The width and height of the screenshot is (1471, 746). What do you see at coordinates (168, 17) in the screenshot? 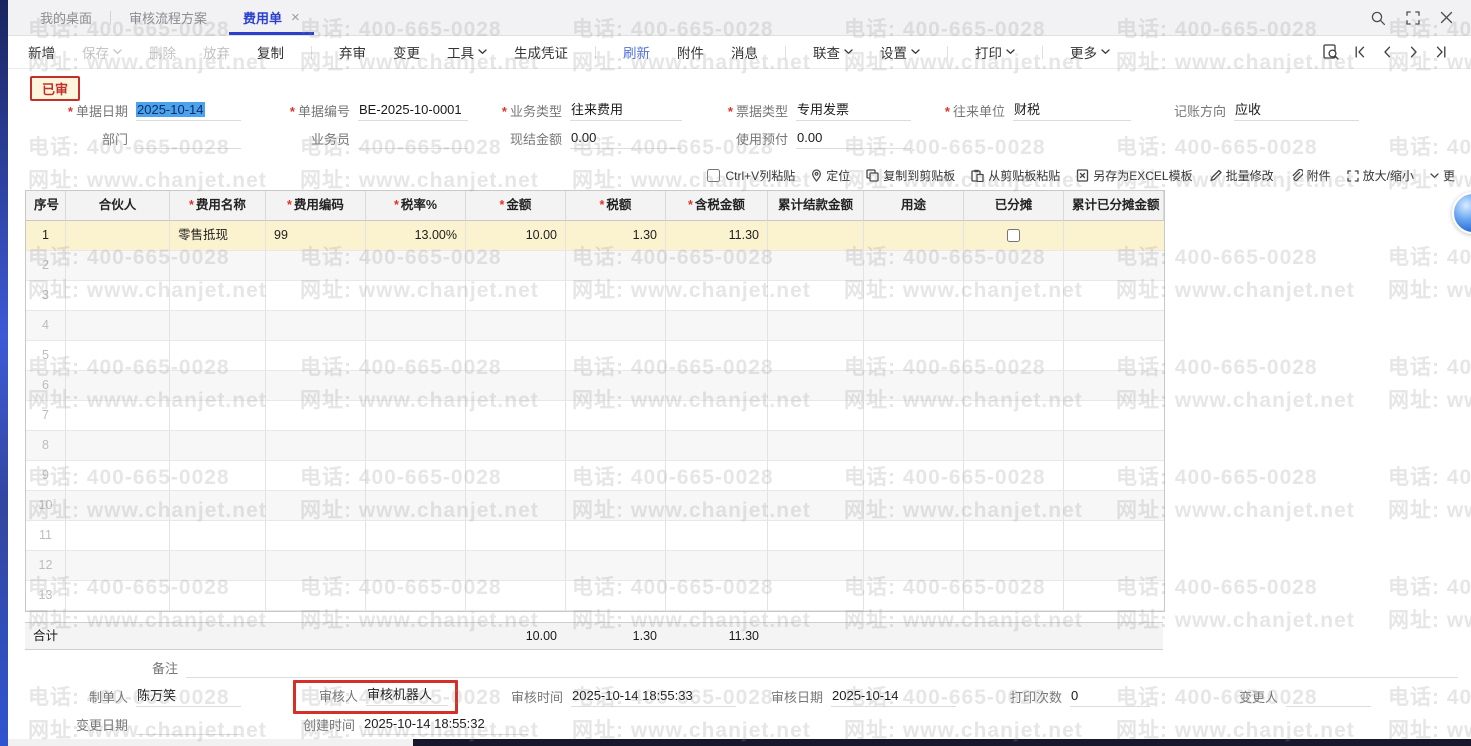
I see `tab-audit-flow-scheme: 审核流程方案` at bounding box center [168, 17].